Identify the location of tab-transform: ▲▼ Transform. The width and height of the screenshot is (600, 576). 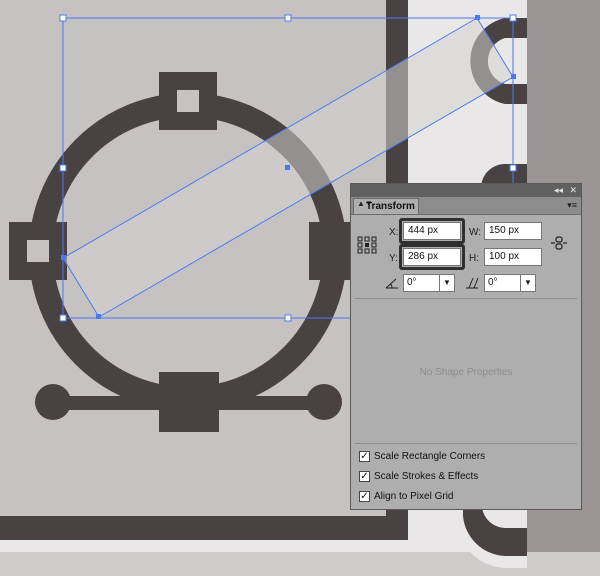
(386, 206).